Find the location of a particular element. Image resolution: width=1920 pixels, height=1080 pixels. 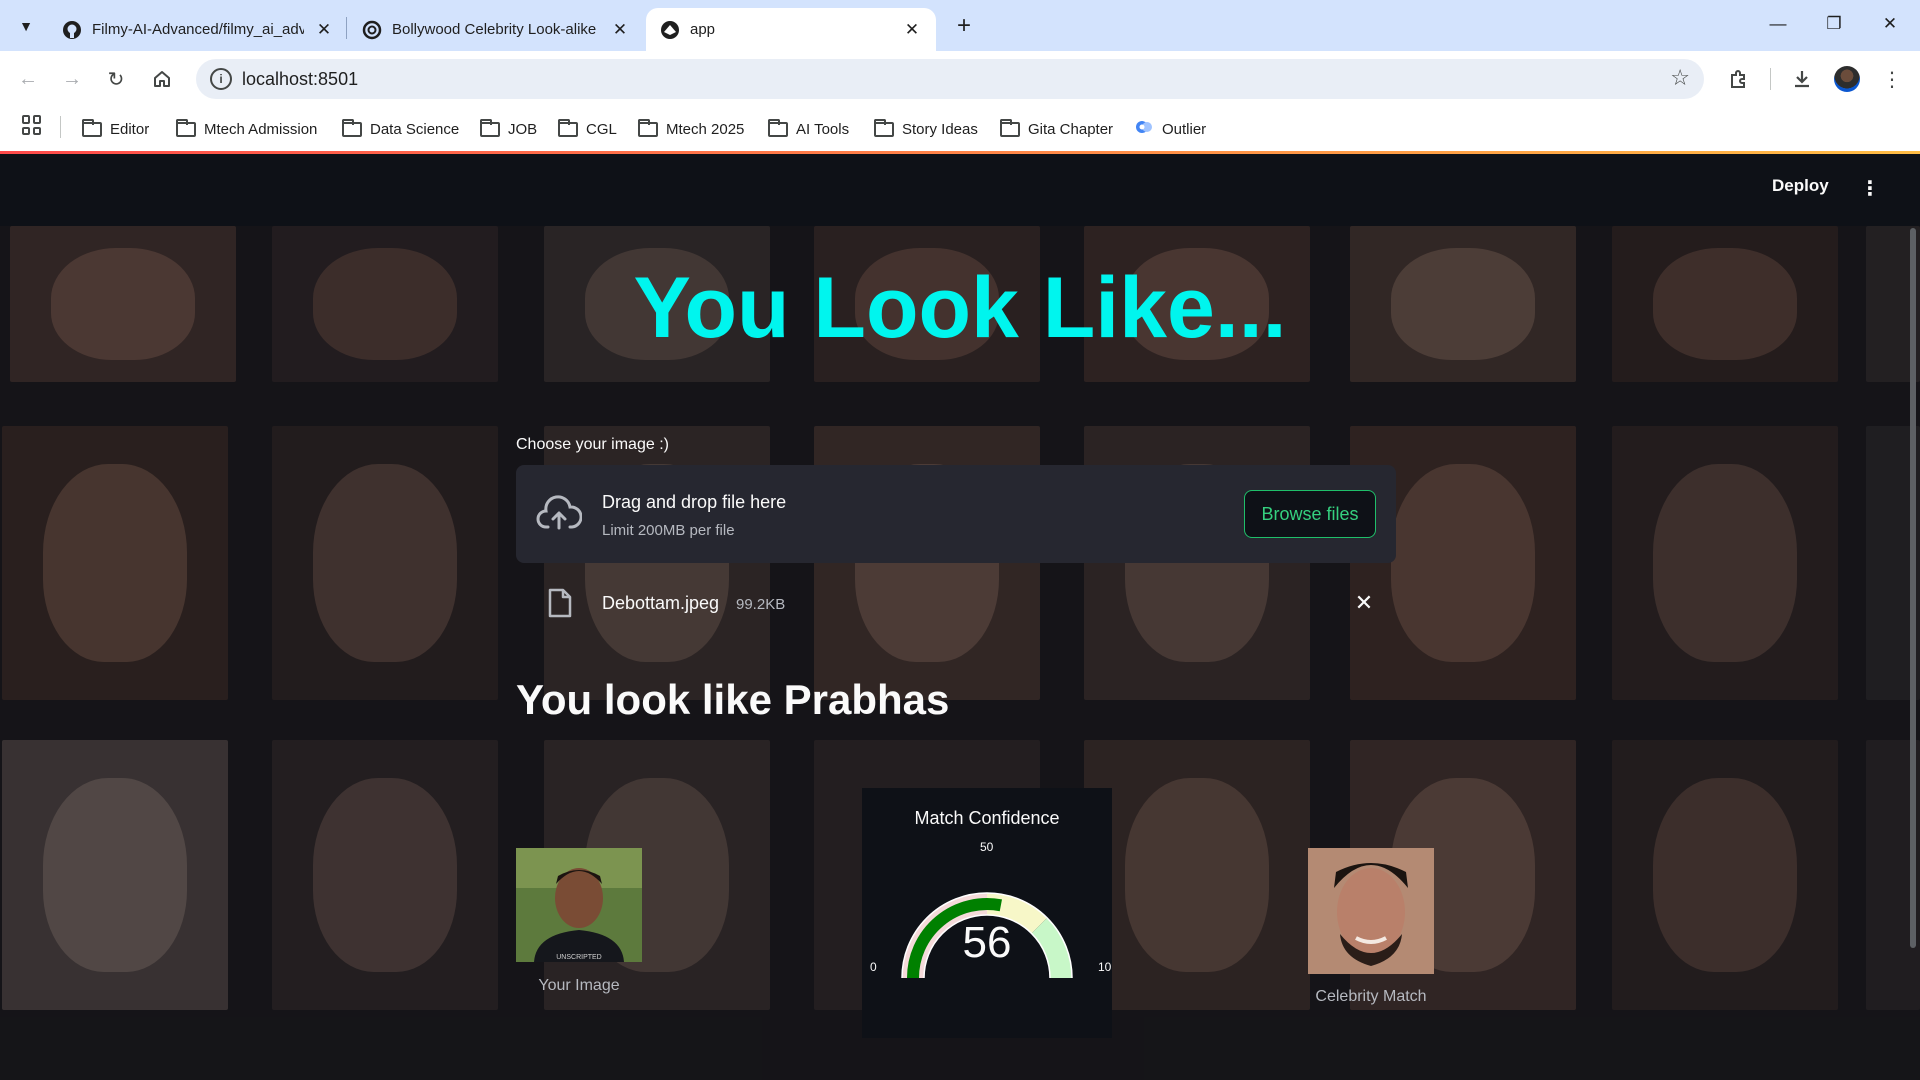

bookmark-label: Gita Chapter is located at coordinates (1071, 129).